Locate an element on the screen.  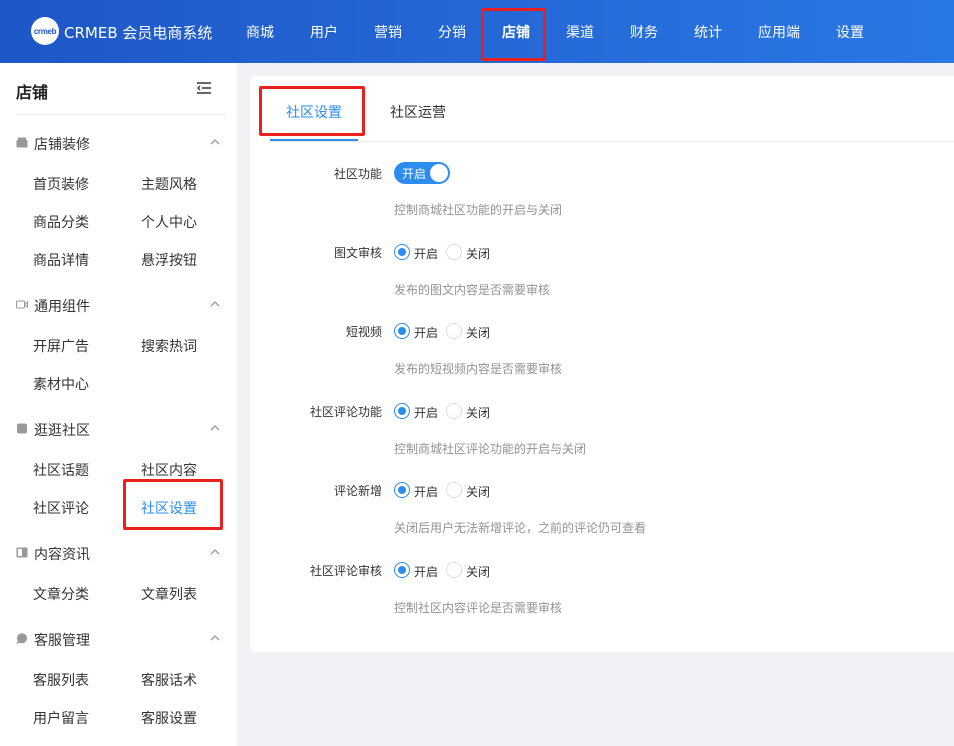
sidebar-group-common-components: 通用组件 is located at coordinates (118, 305).